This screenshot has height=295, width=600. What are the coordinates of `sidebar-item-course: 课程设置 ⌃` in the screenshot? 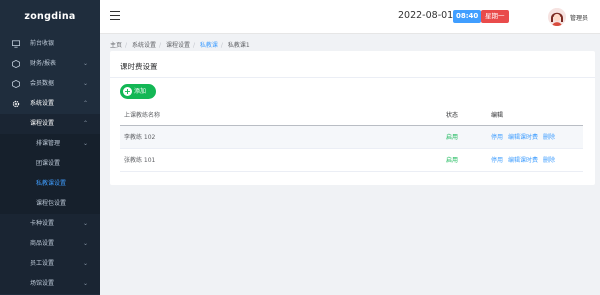 It's located at (50, 124).